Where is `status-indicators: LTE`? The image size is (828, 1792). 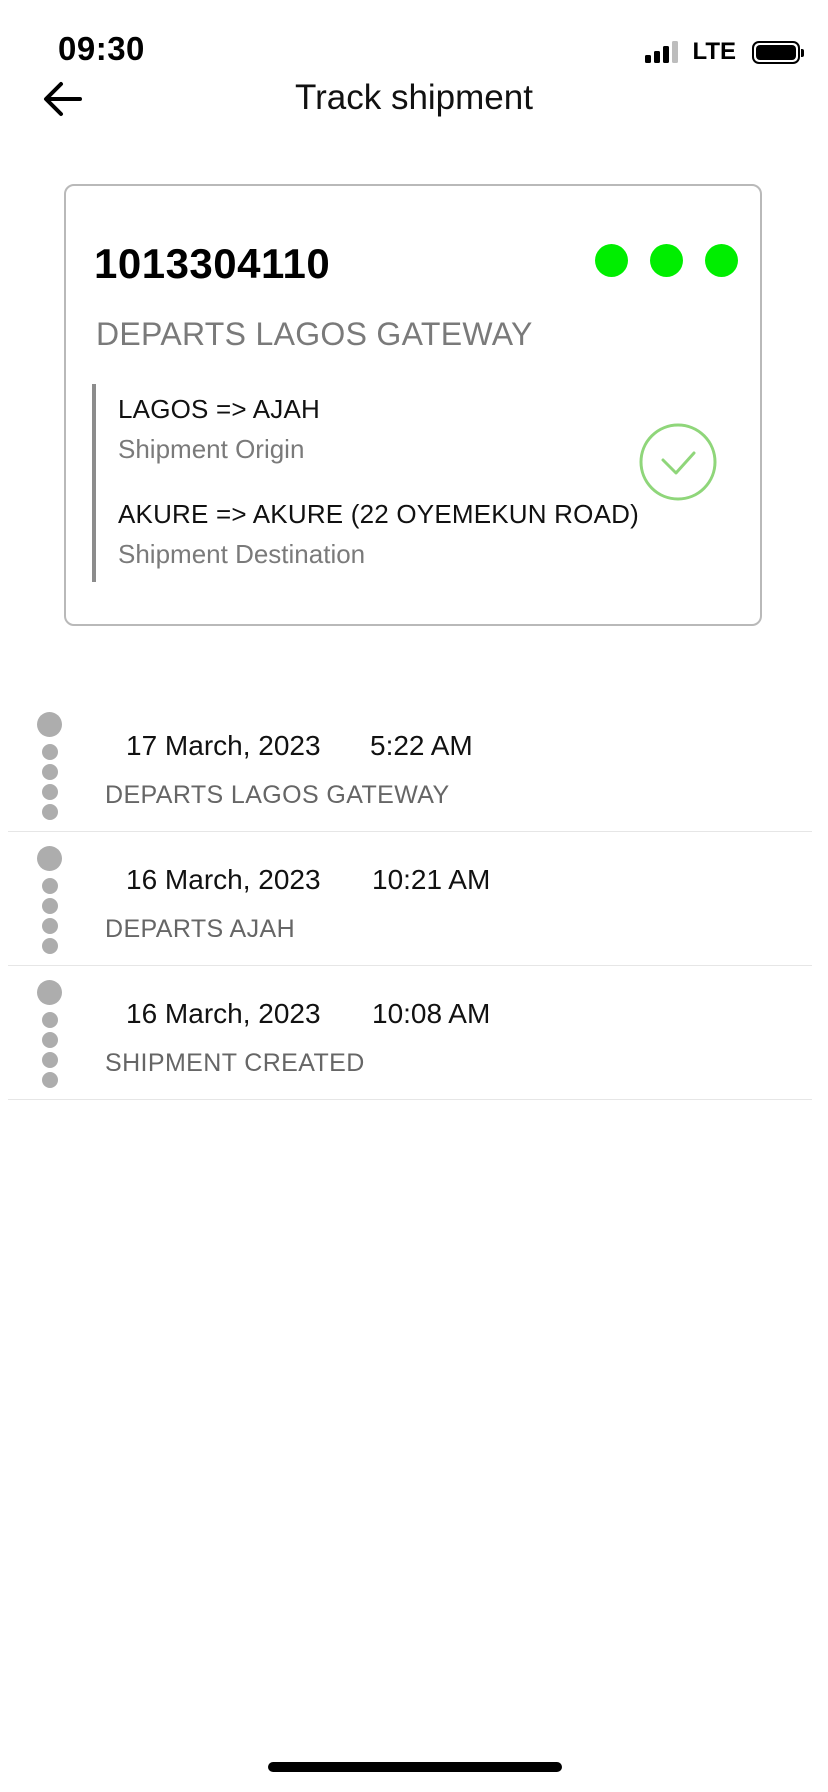 status-indicators: LTE is located at coordinates (724, 52).